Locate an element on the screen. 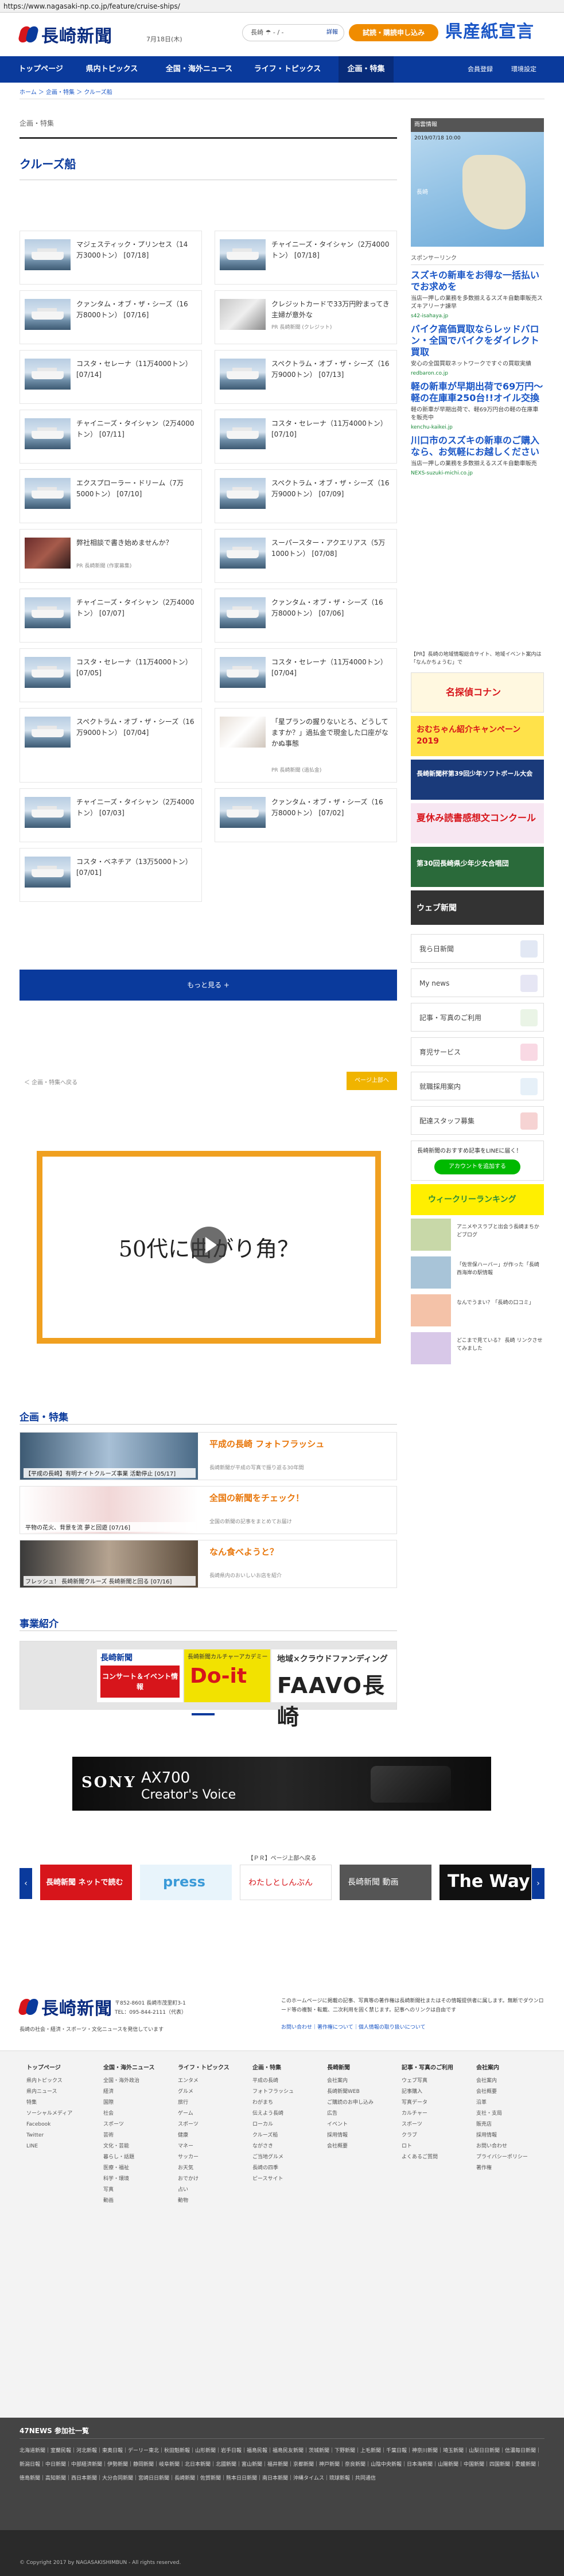 The image size is (564, 2576). sitemap-link: 平成の長崎 is located at coordinates (273, 2081).